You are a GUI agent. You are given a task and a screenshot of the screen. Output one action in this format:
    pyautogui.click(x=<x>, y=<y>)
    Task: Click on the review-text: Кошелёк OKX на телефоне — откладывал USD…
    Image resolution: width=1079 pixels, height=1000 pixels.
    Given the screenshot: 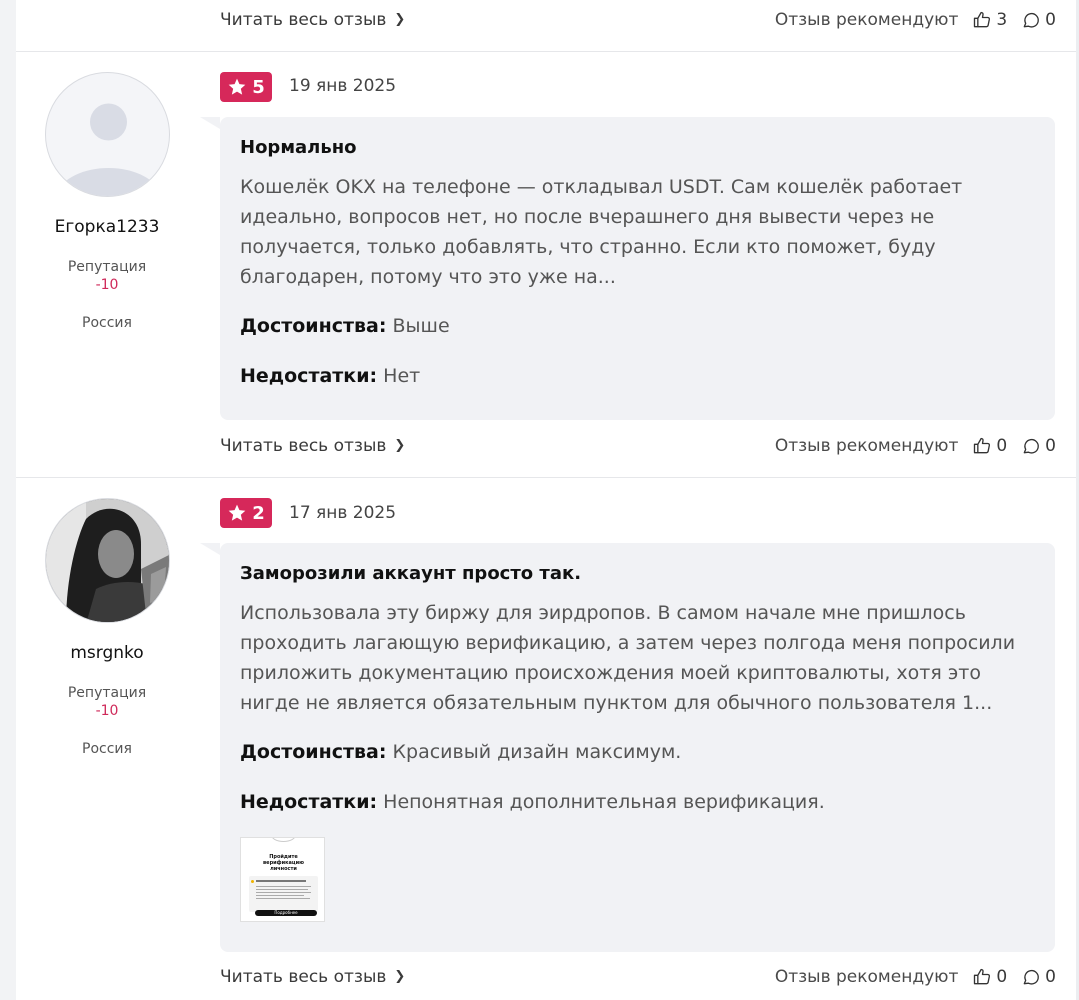 What is the action you would take?
    pyautogui.click(x=601, y=232)
    